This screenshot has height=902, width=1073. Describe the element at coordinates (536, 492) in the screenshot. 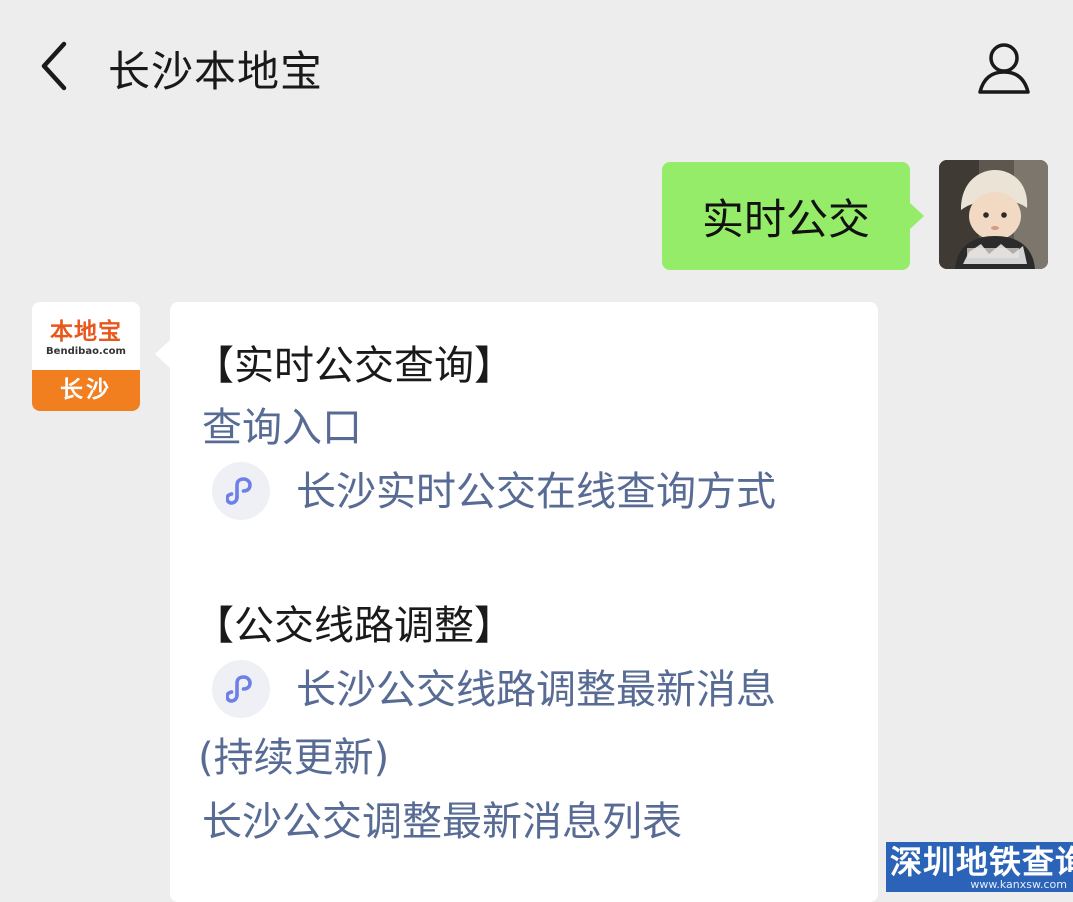

I see `mini-program-link-realtime-query: 长沙实时公交在线查询方式` at that location.